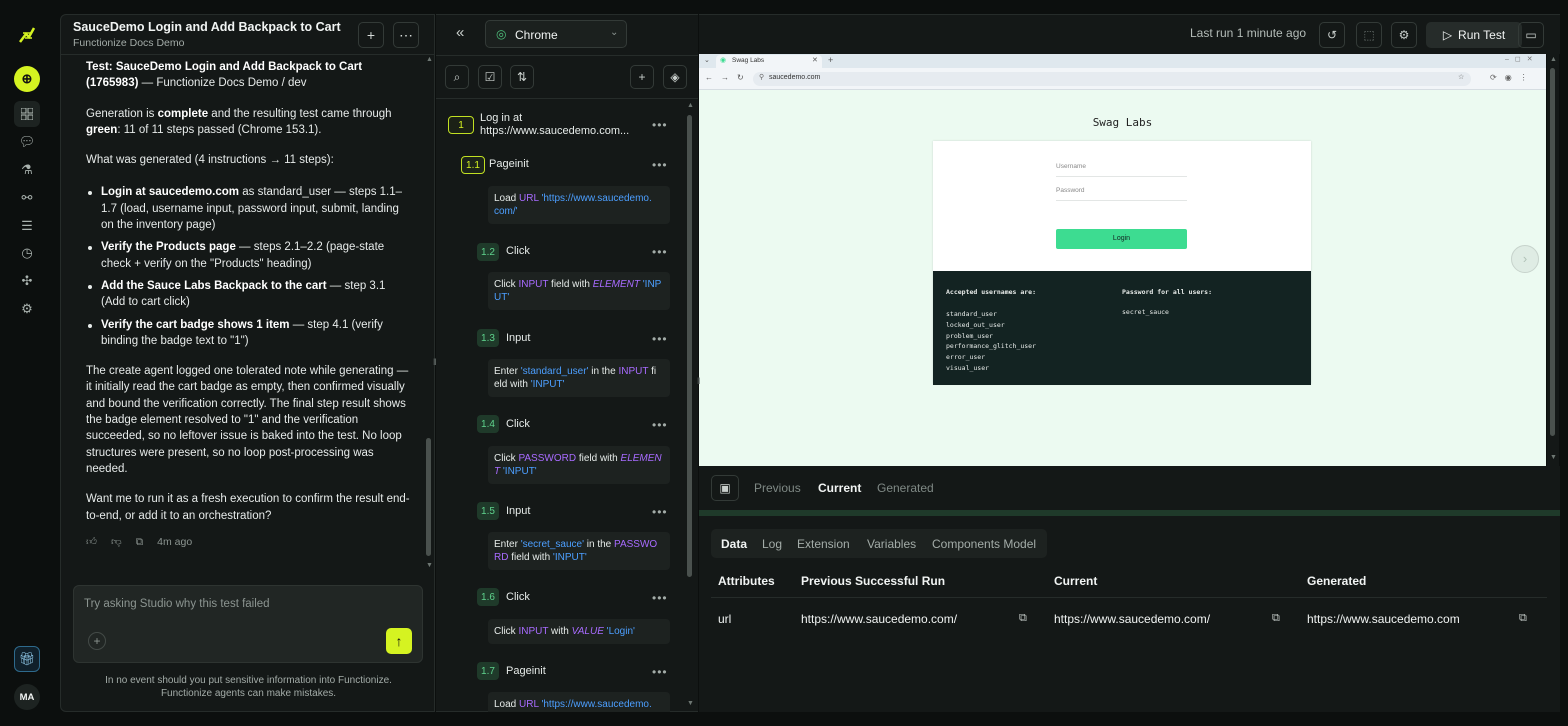  What do you see at coordinates (966, 357) in the screenshot?
I see `username-item: error_user` at bounding box center [966, 357].